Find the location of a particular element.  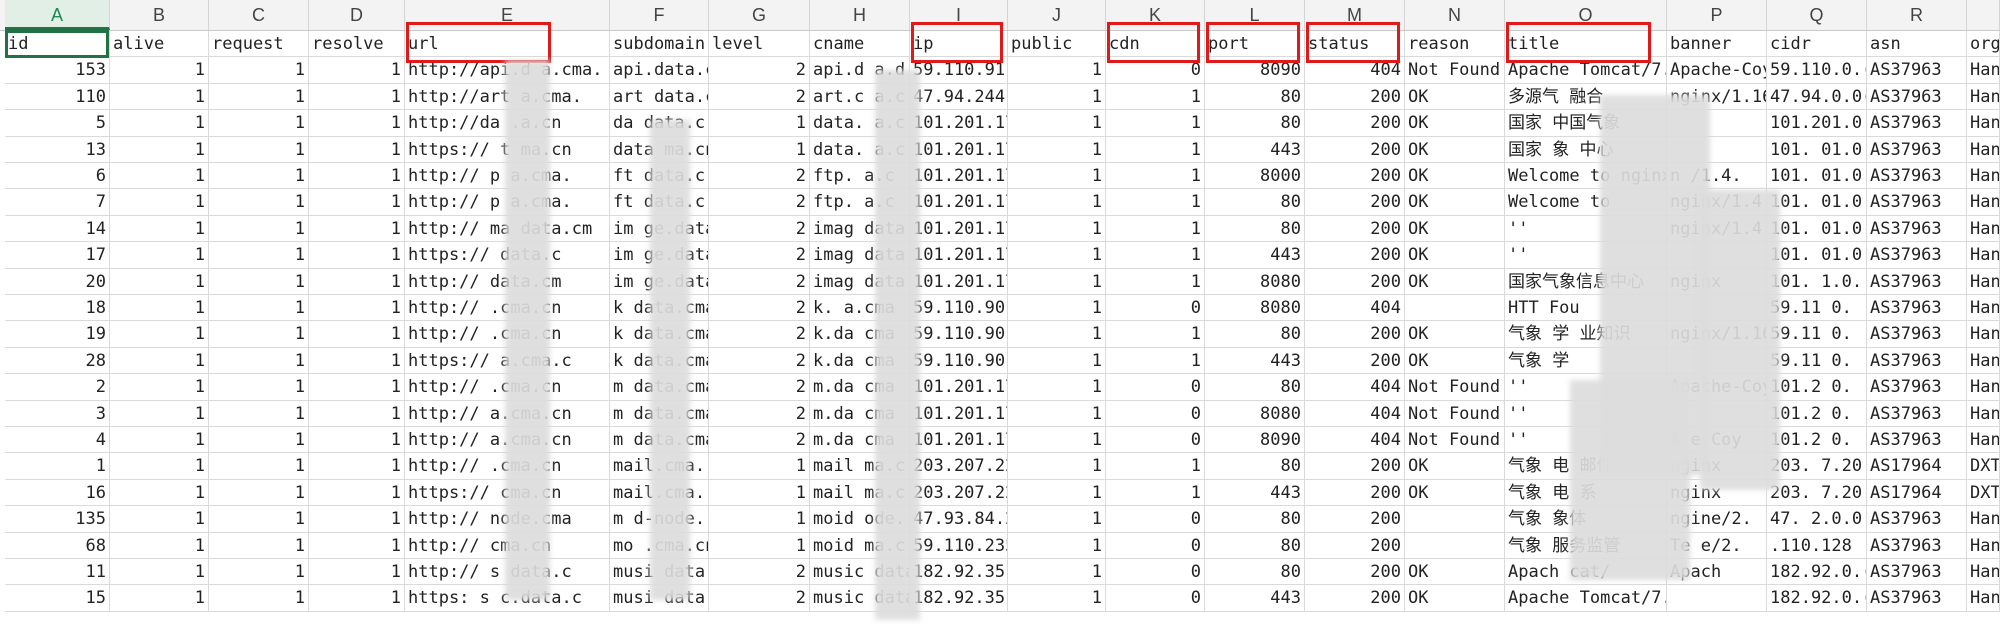

table-cell: nginx is located at coordinates (1717, 281).